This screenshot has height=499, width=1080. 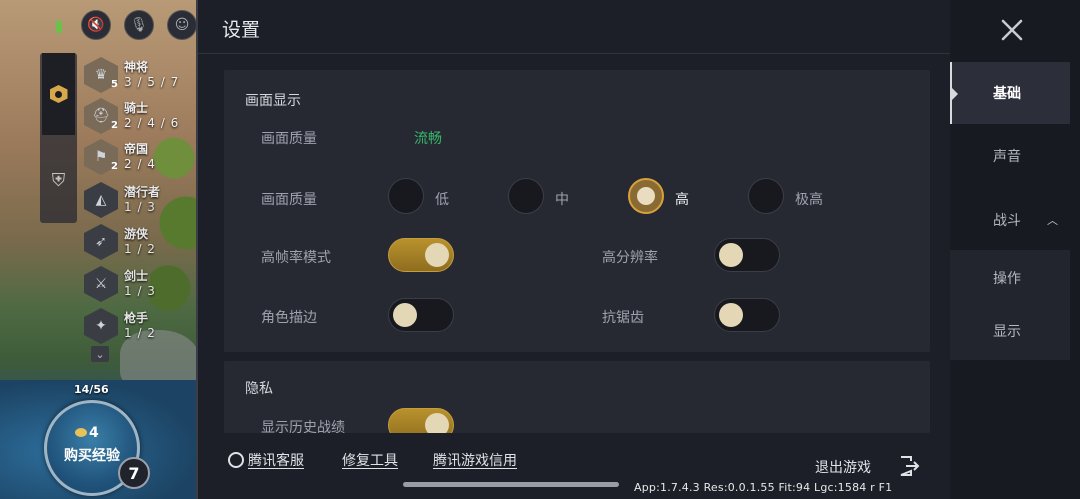 What do you see at coordinates (575, 465) in the screenshot?
I see `footer-links: 腾讯客服 修复工具 腾讯游戏信用 退出游戏` at bounding box center [575, 465].